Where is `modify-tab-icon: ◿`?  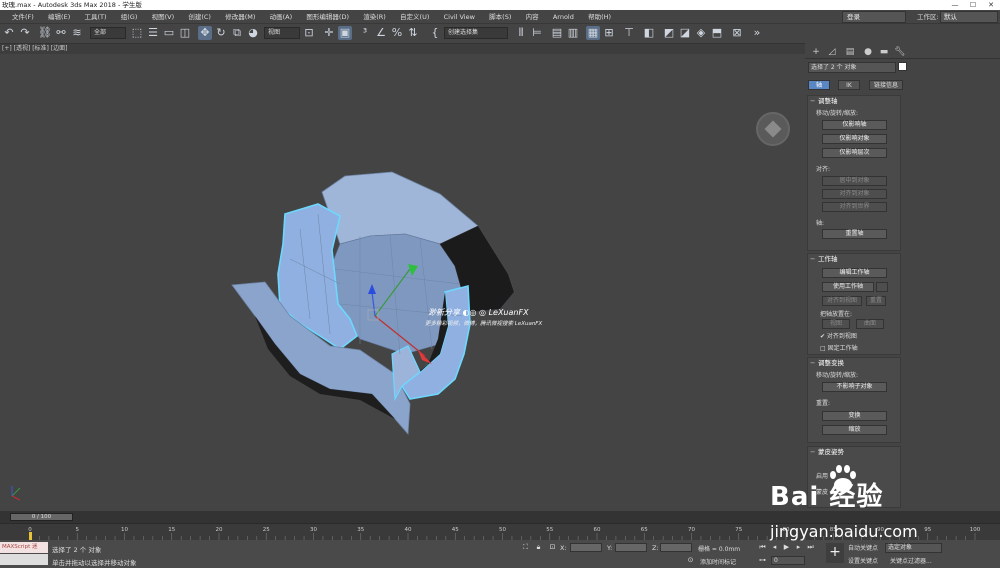
modify-tab-icon: ◿ is located at coordinates (832, 52).